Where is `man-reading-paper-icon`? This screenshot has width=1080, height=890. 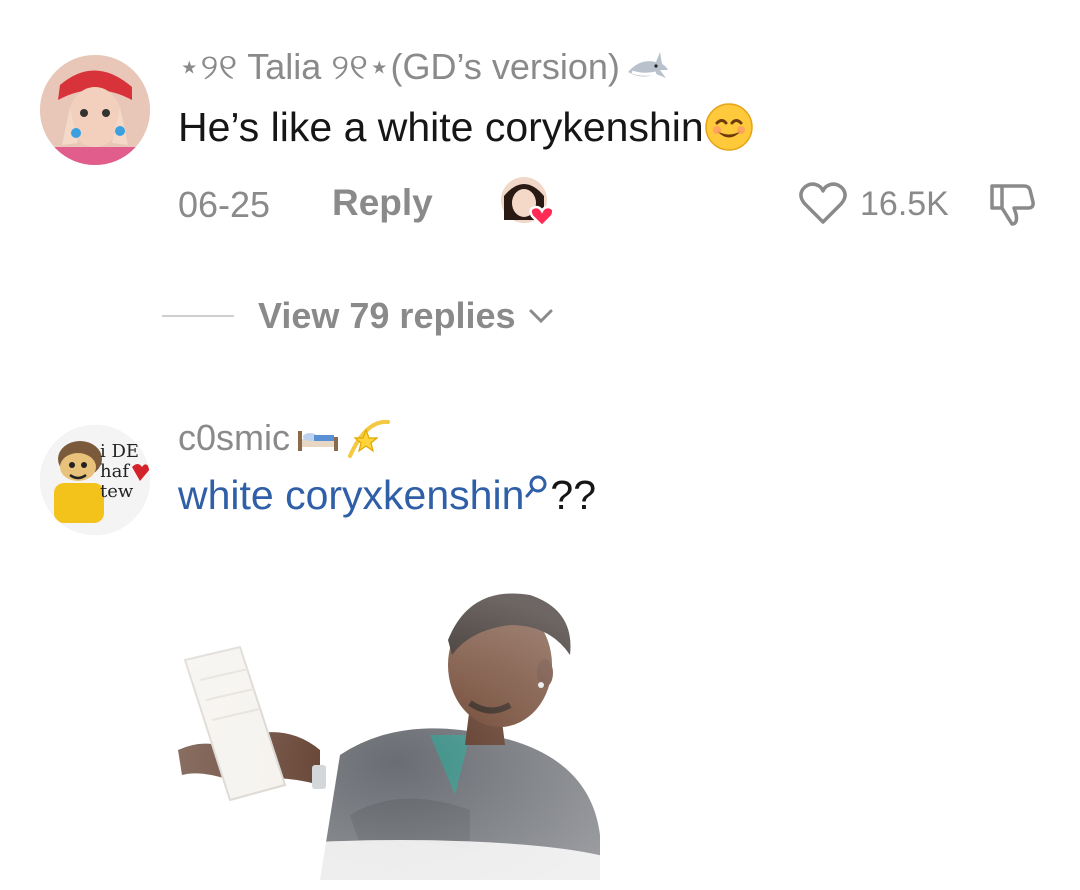 man-reading-paper-icon is located at coordinates (400, 737).